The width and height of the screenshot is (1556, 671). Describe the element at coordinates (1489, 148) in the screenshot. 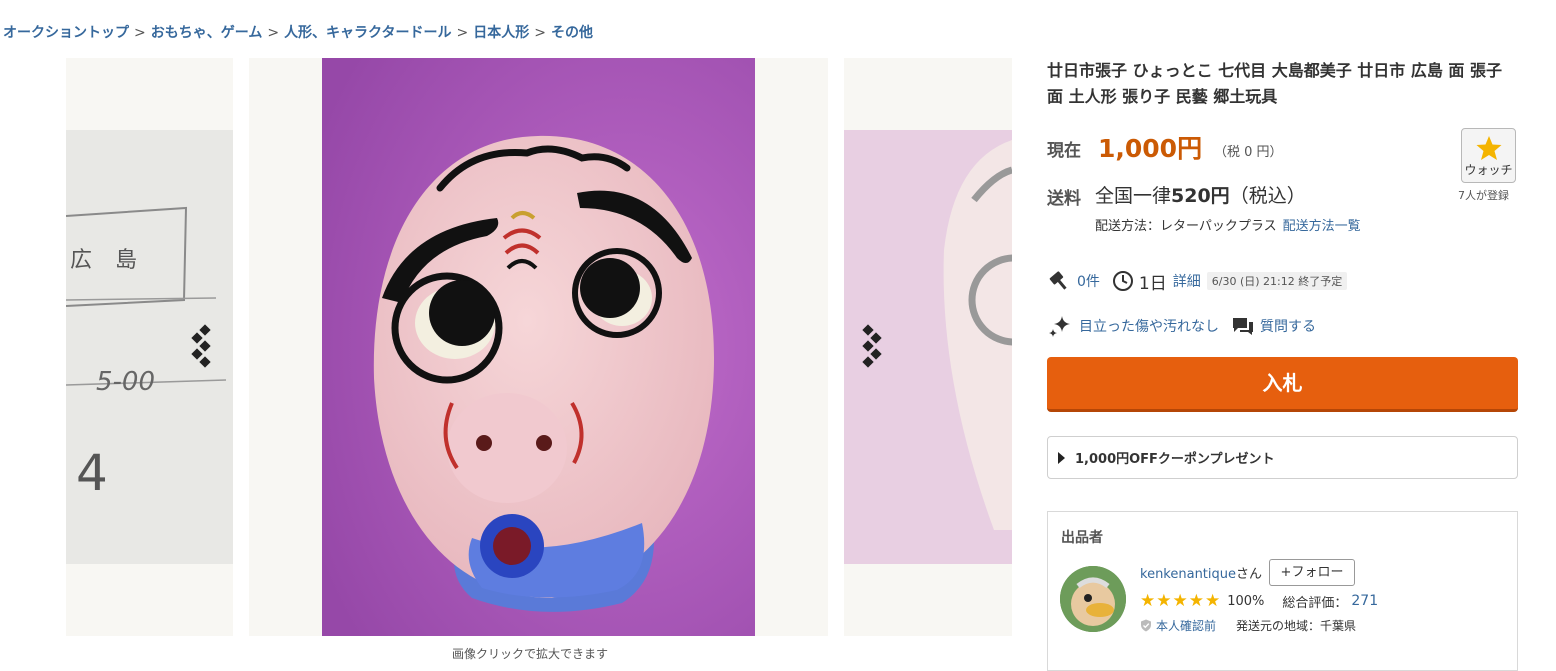

I see `star-icon` at that location.